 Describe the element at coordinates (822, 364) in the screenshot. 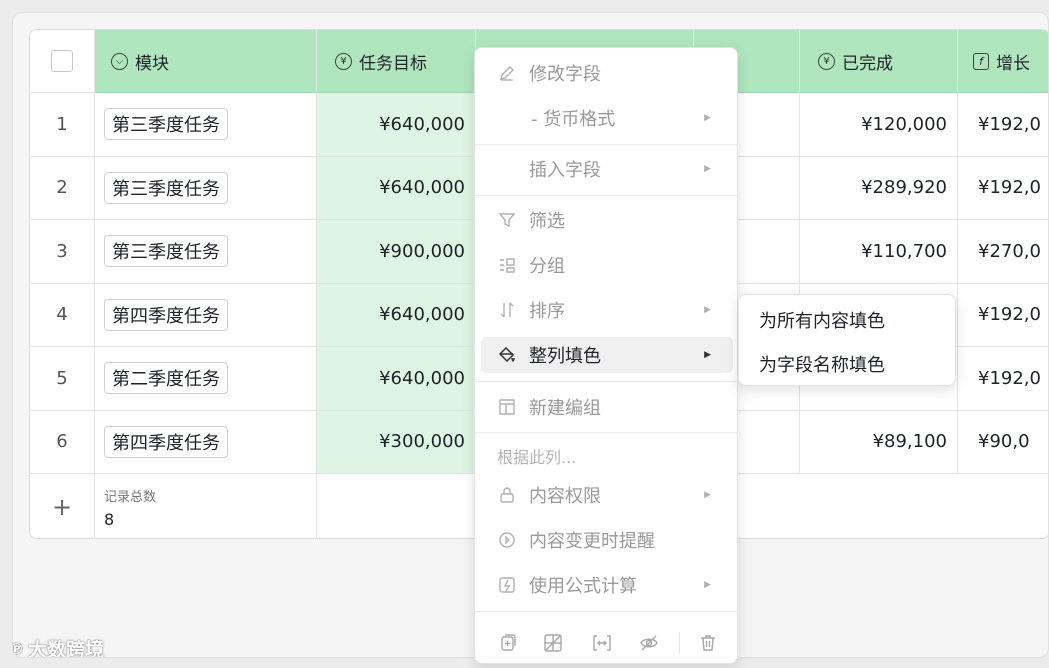

I see `submenu-item-fill-name: 为字段名称填色` at that location.